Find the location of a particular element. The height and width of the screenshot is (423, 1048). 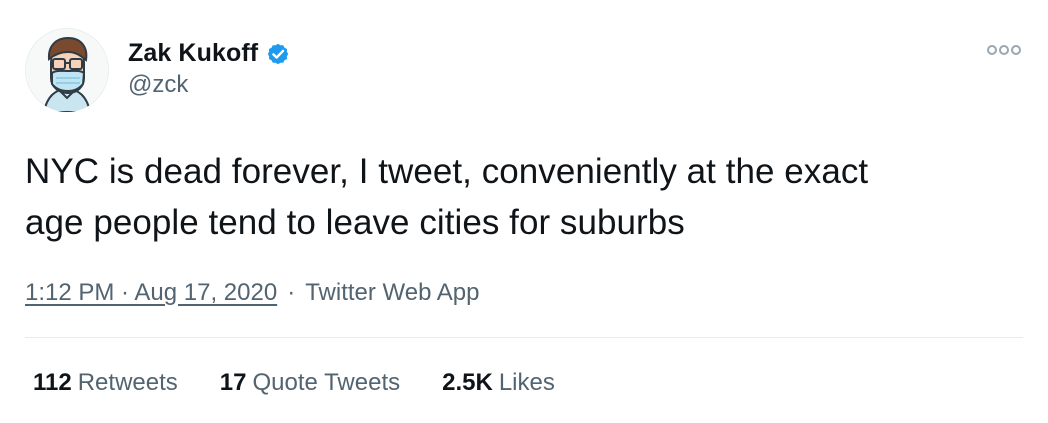

display-name: Zak Kukoff is located at coordinates (193, 53).